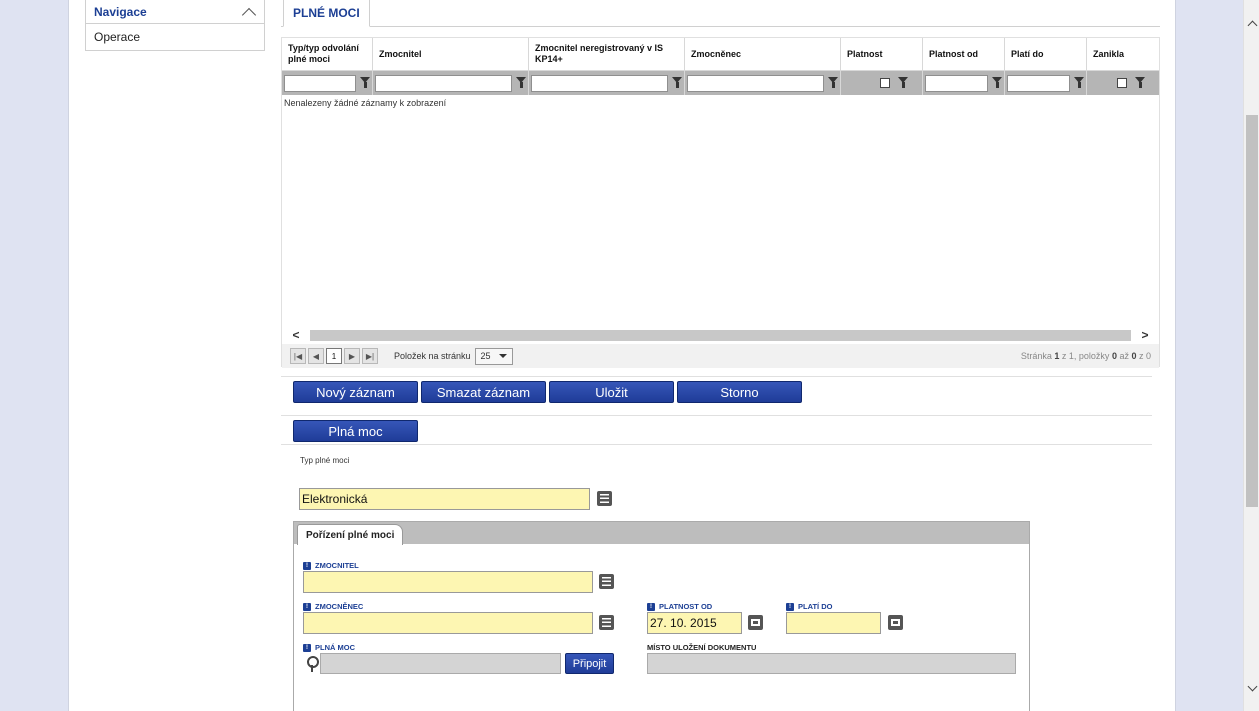 The width and height of the screenshot is (1259, 711). Describe the element at coordinates (493, 356) in the screenshot. I see `per-page-select: 25` at that location.